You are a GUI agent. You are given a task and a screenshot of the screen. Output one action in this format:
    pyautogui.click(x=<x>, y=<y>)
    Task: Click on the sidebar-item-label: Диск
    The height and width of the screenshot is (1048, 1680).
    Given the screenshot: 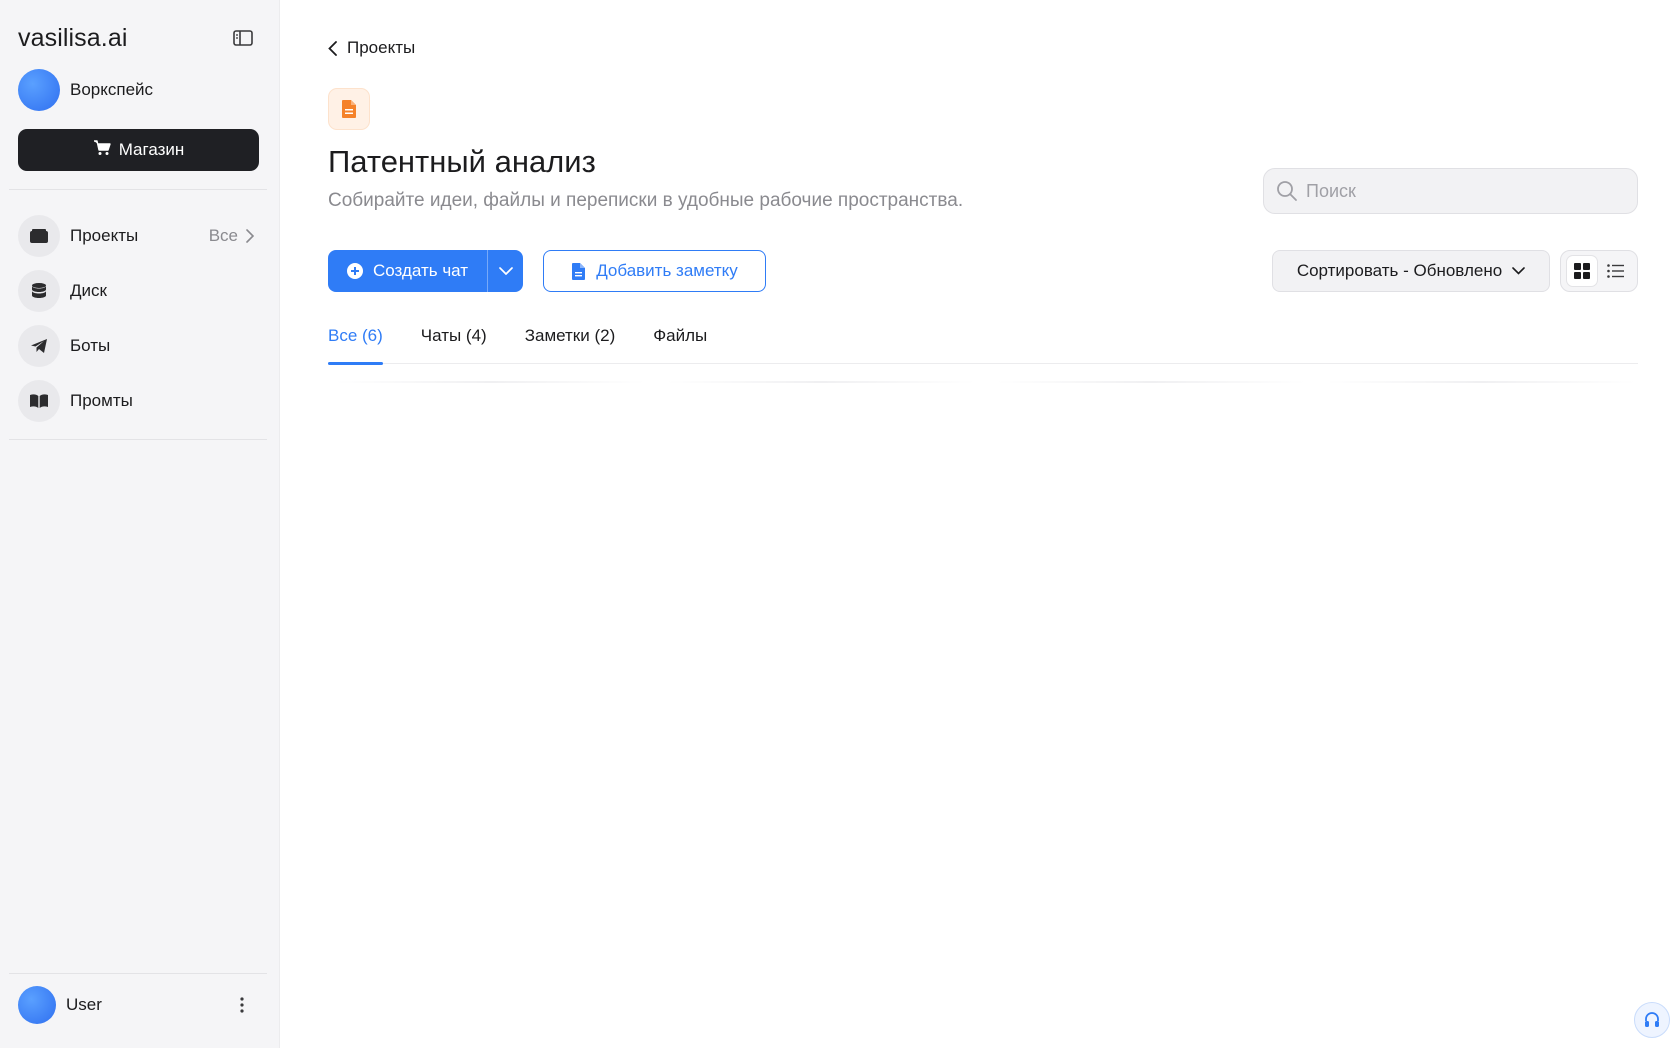 What is the action you would take?
    pyautogui.click(x=88, y=290)
    